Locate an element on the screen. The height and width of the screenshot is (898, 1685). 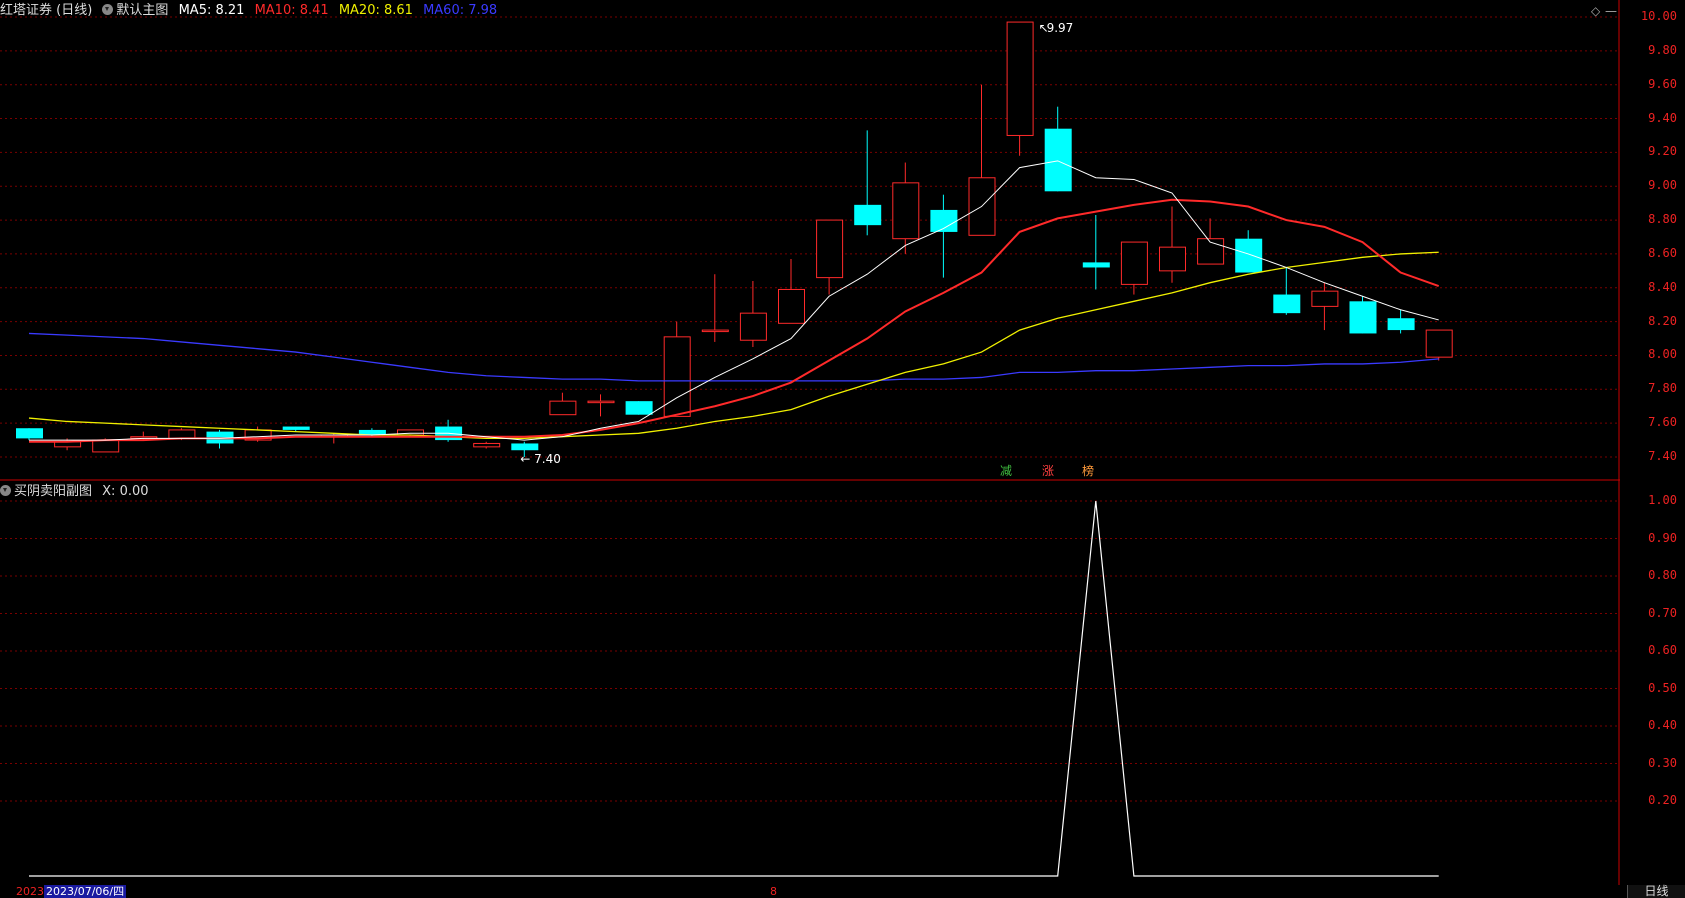
price-tick: 9.60 is located at coordinates (1662, 83).